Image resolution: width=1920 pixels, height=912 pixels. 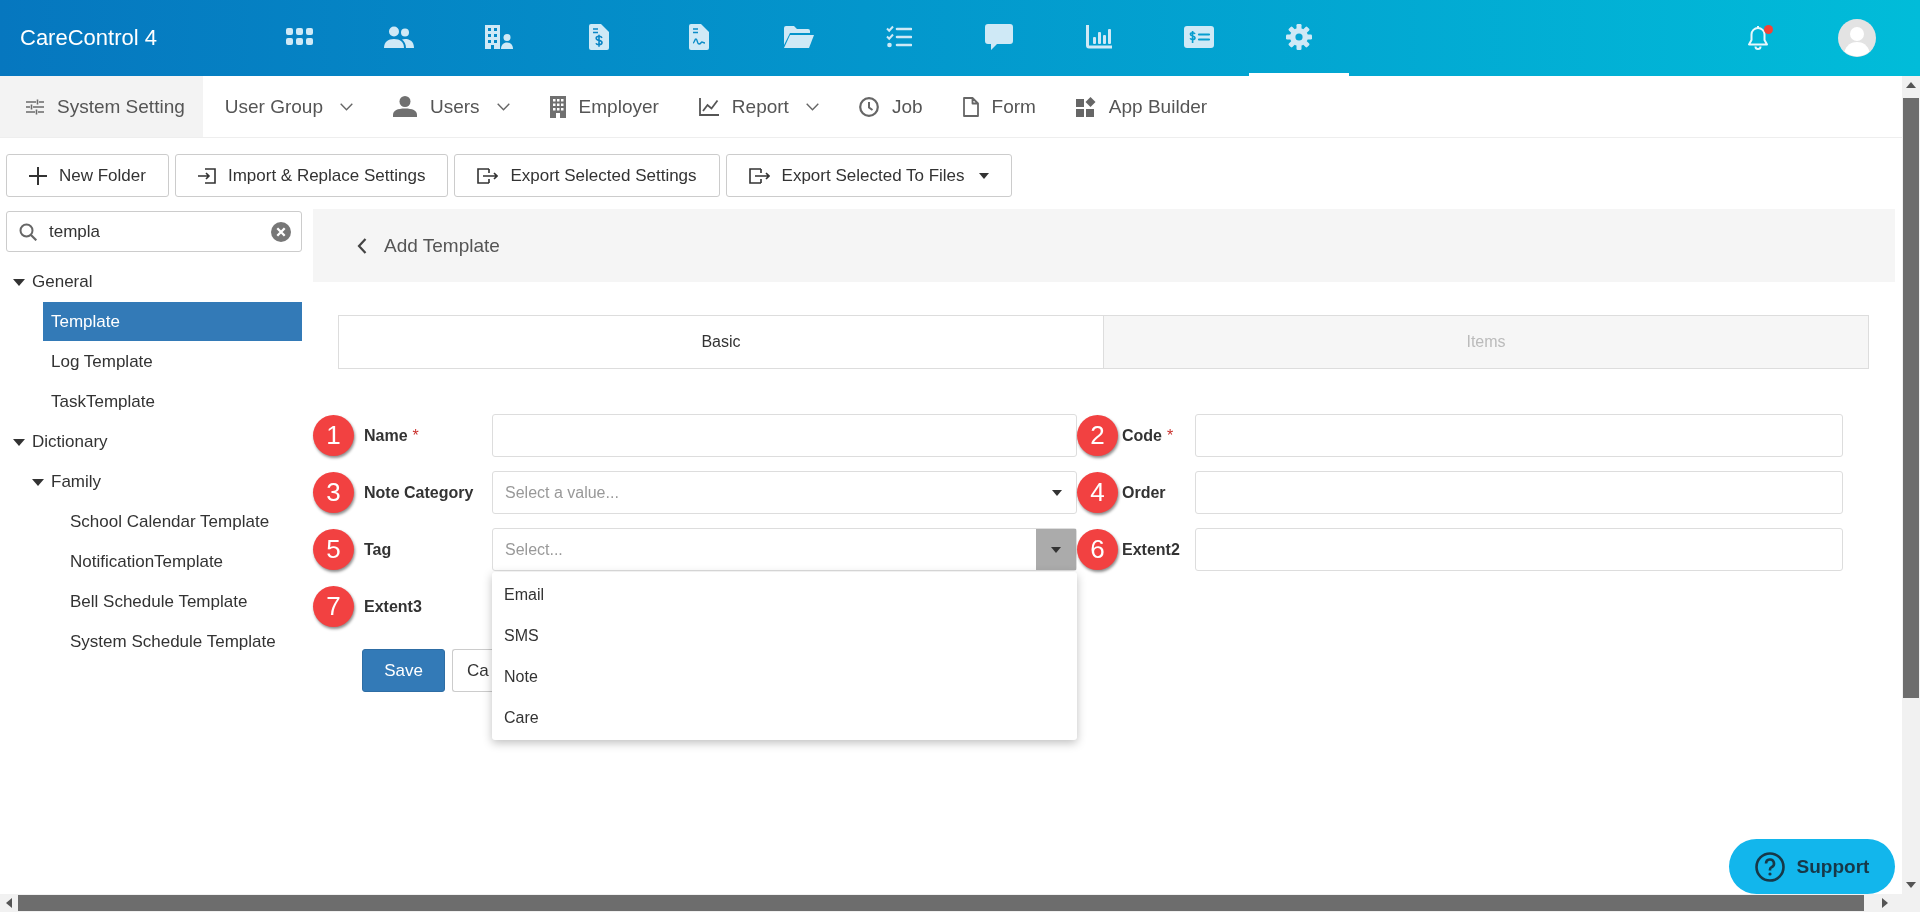 What do you see at coordinates (557, 106) in the screenshot?
I see `building-icon` at bounding box center [557, 106].